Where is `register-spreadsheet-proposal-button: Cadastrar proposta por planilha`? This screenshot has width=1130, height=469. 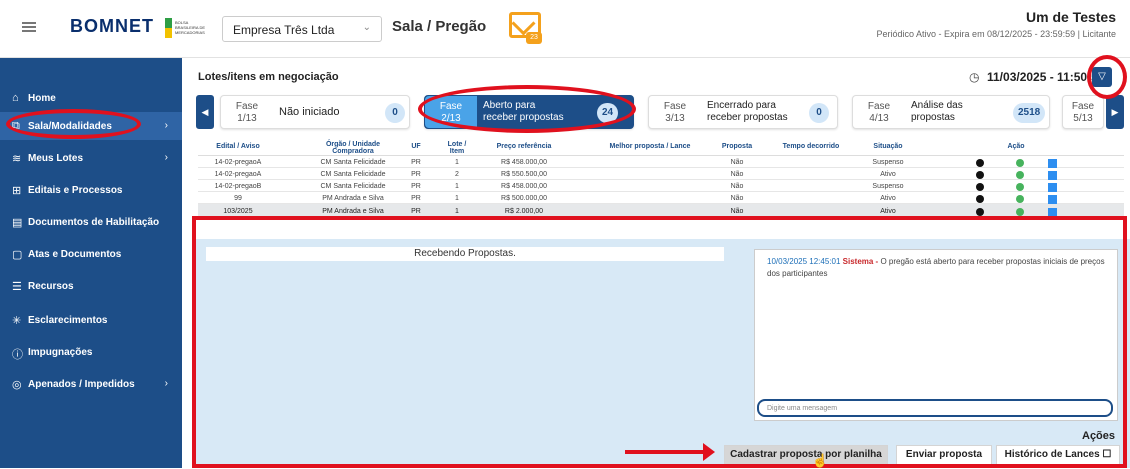
register-spreadsheet-proposal-button: Cadastrar proposta por planilha is located at coordinates (806, 455).